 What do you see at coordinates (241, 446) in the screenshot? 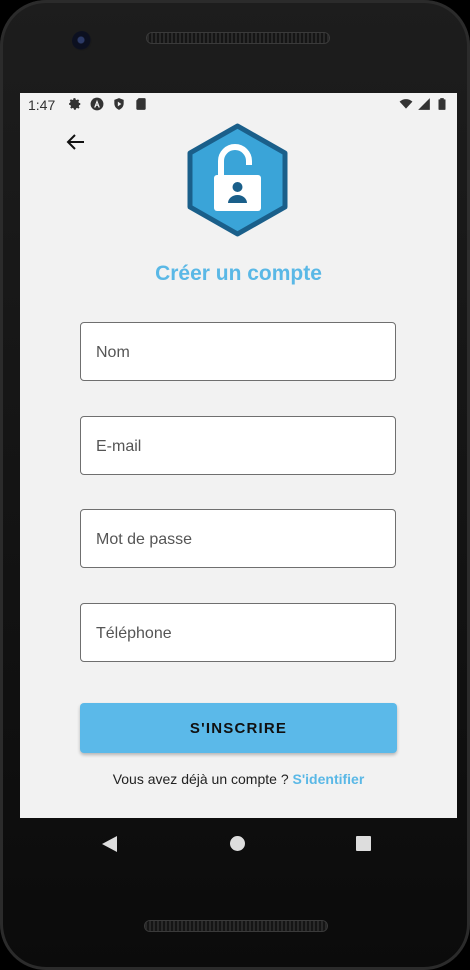
I see `email-input` at bounding box center [241, 446].